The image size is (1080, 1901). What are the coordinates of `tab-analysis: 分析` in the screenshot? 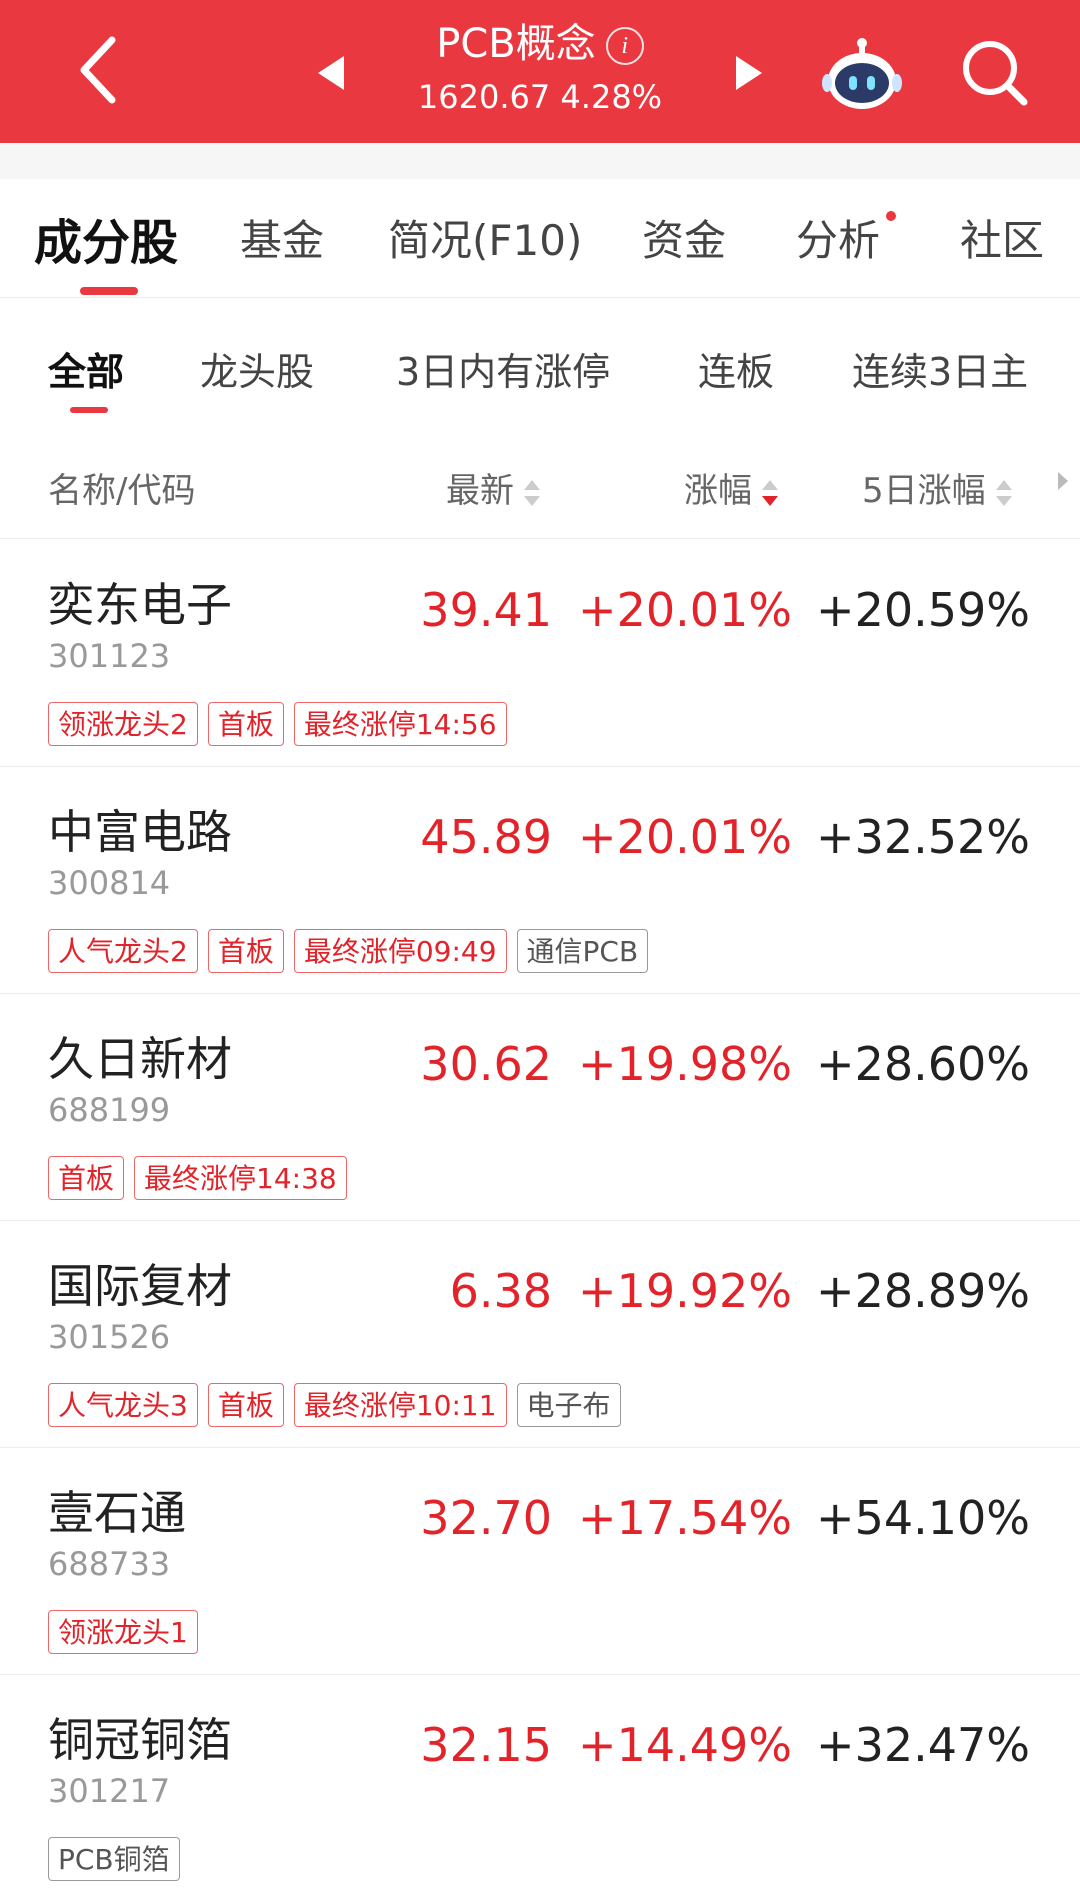 It's located at (838, 237).